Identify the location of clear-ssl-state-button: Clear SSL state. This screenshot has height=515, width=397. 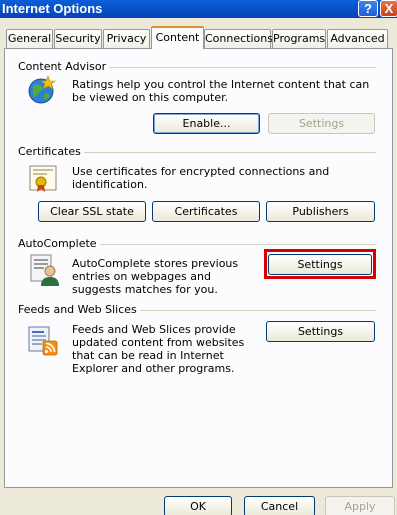
(92, 211).